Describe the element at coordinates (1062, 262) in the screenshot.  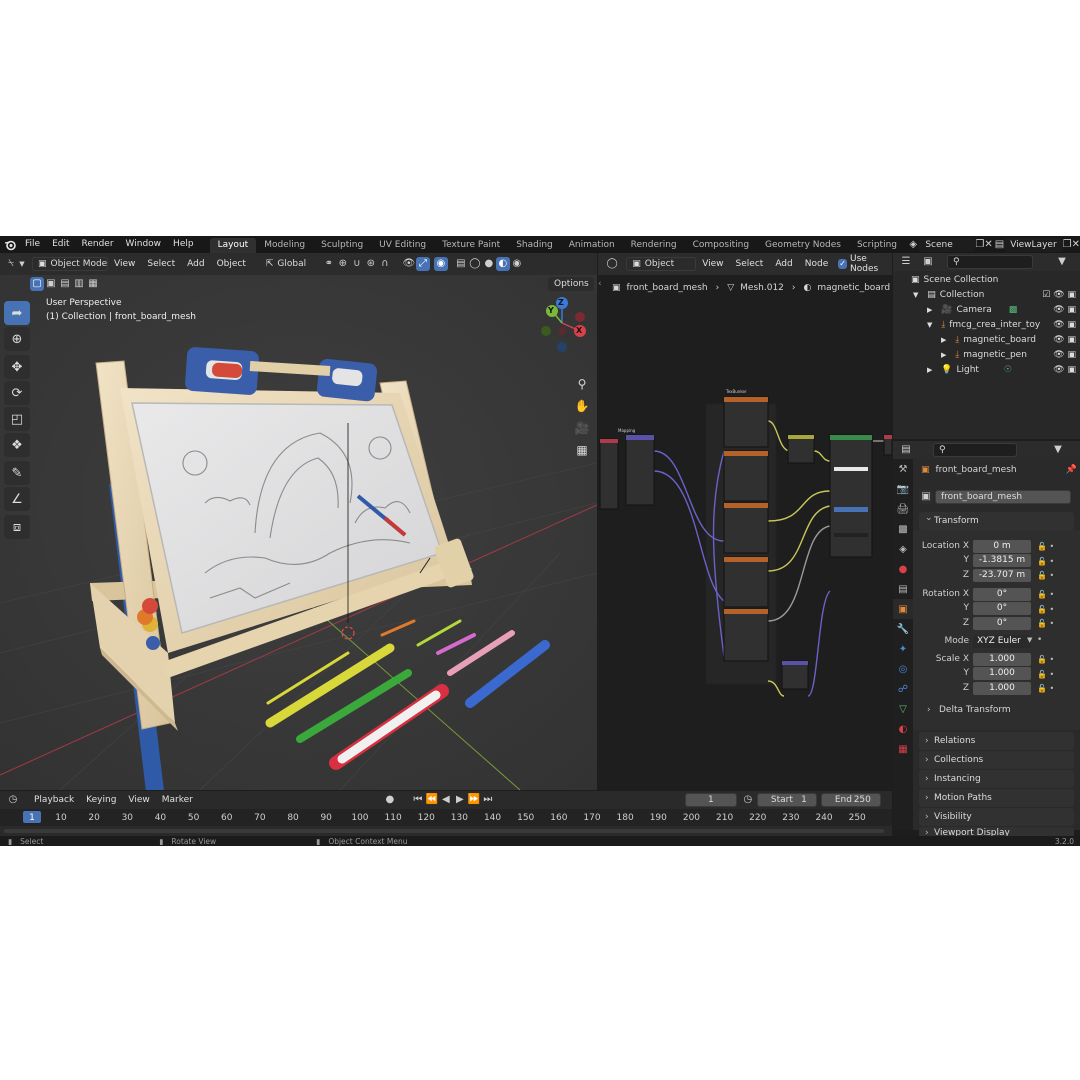
I see `filter-icon: ▼` at that location.